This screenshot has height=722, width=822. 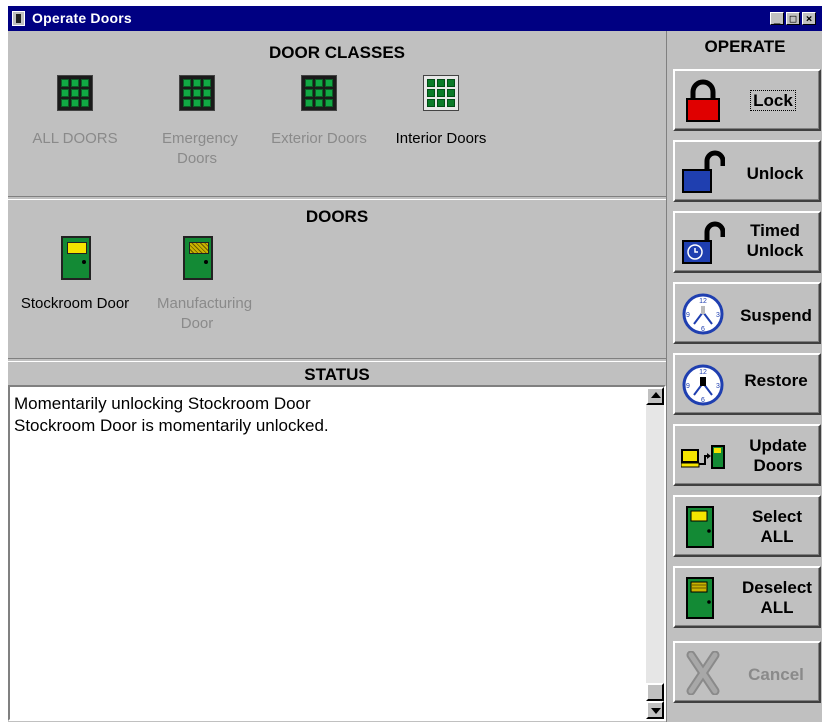 What do you see at coordinates (162, 403) in the screenshot?
I see `status-line: Momentarily unlocking Stockroom Door` at bounding box center [162, 403].